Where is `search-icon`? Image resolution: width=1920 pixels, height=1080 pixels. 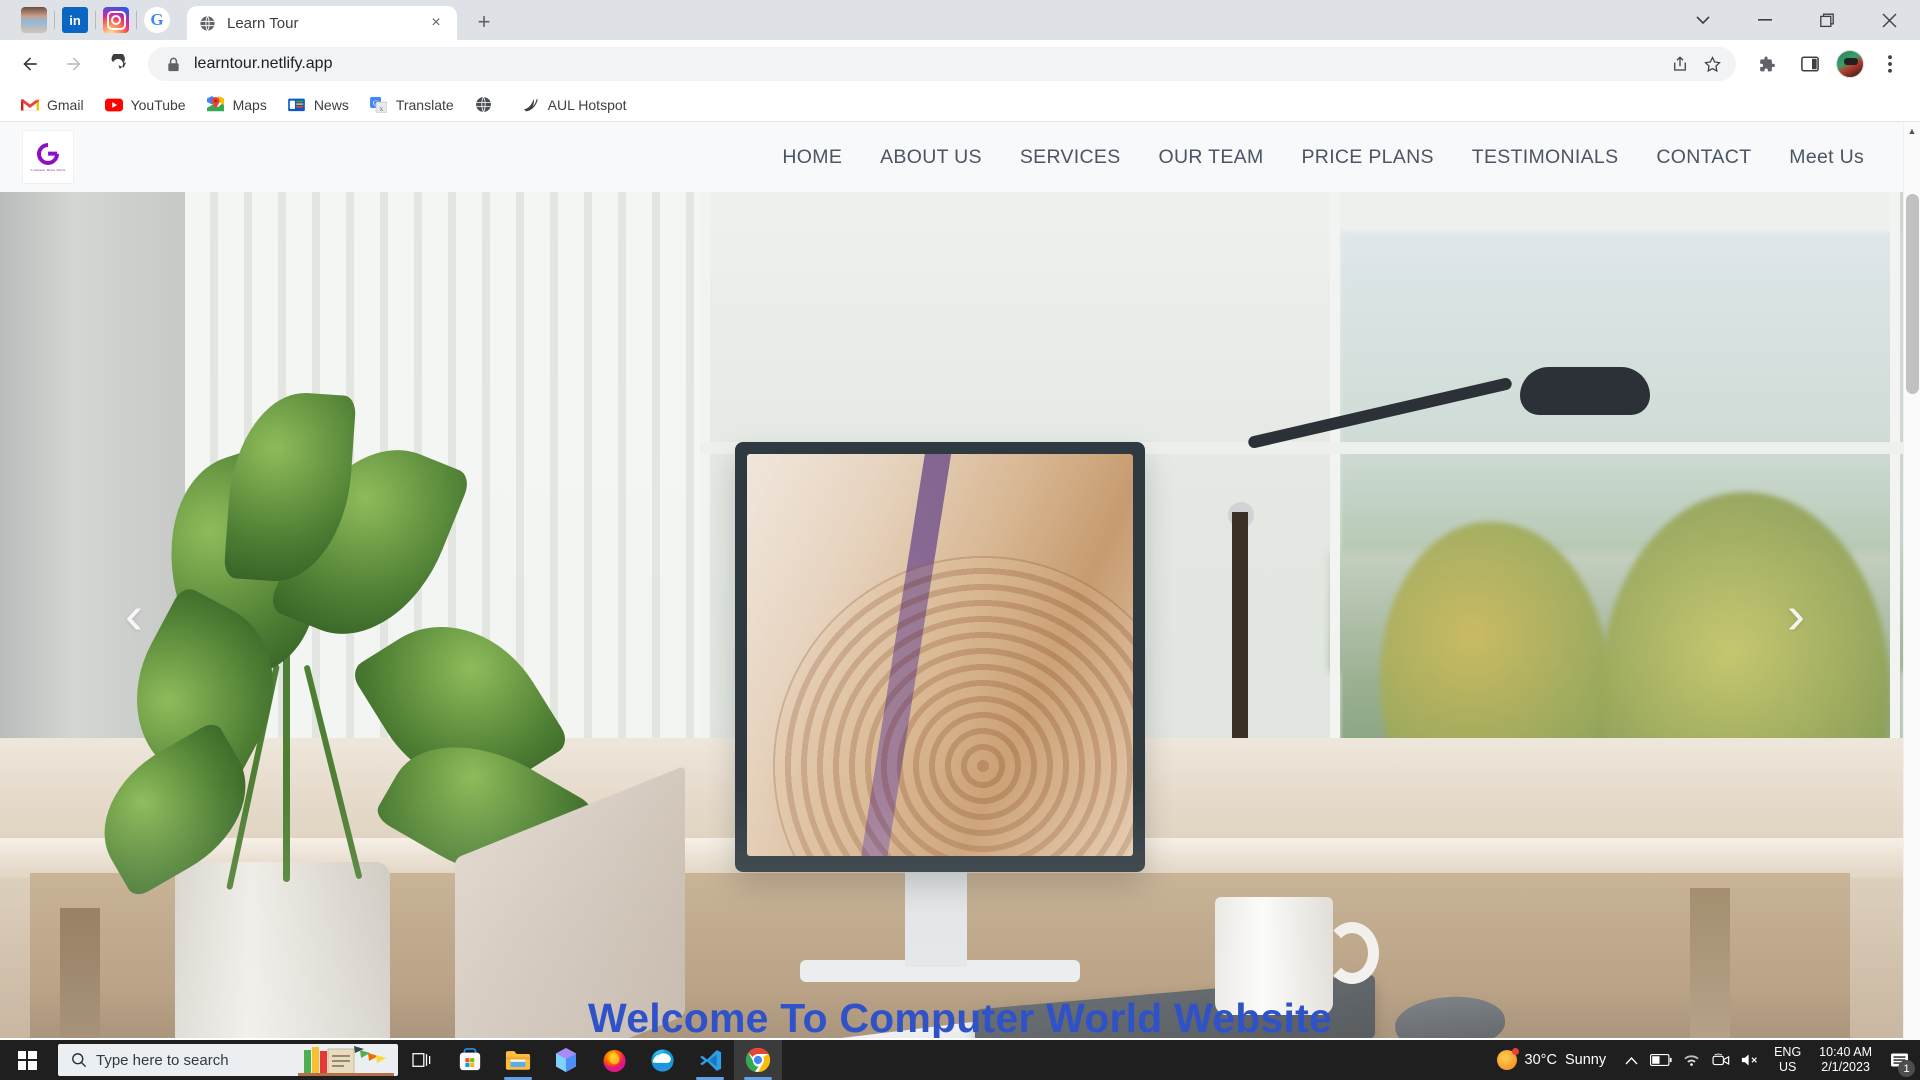
search-icon is located at coordinates (79, 1060).